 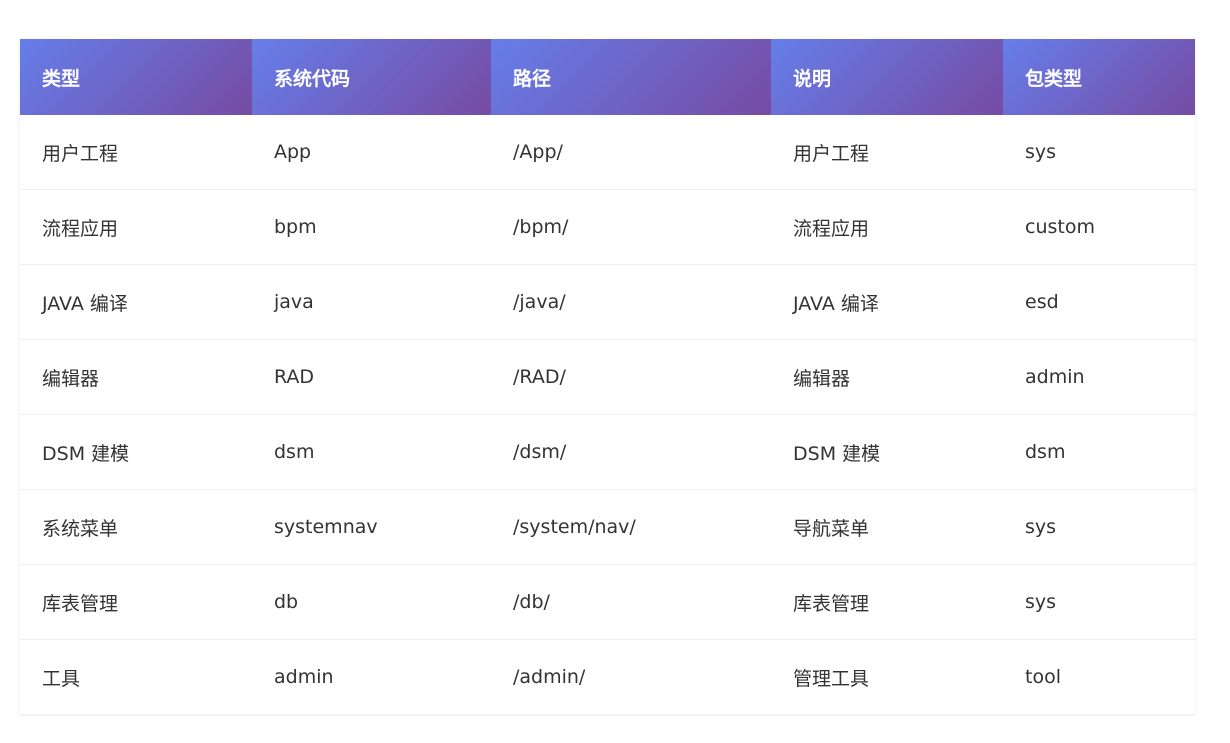 I want to click on table-row: DSM 建模 dsm /dsm/ DSM 建模 dsm, so click(x=607, y=452).